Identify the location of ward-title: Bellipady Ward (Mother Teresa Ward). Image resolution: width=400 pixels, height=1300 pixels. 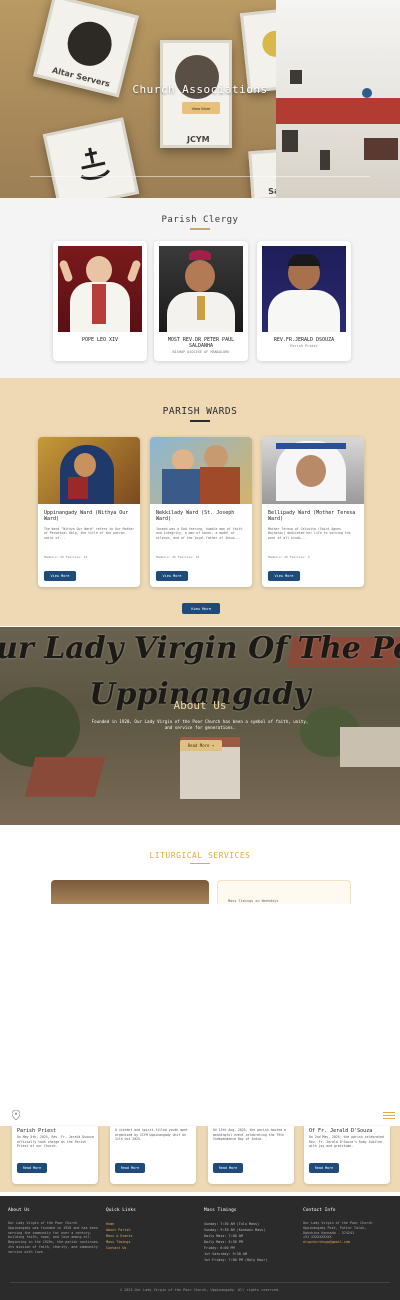
(312, 516).